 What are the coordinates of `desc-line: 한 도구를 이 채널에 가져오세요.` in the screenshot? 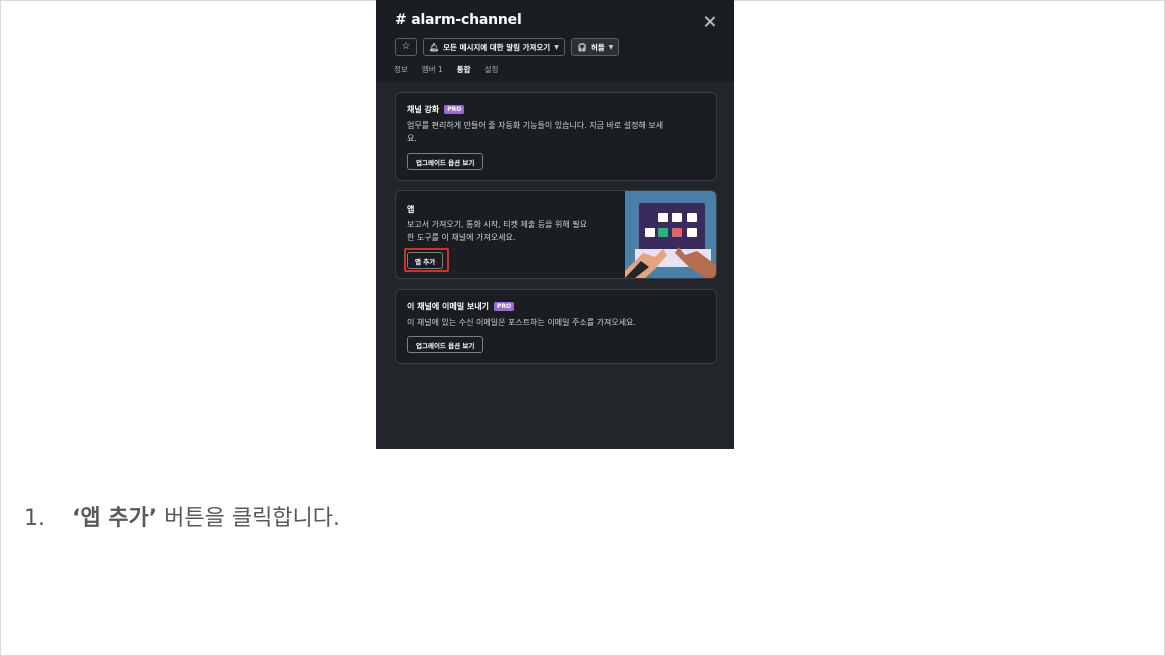 It's located at (461, 237).